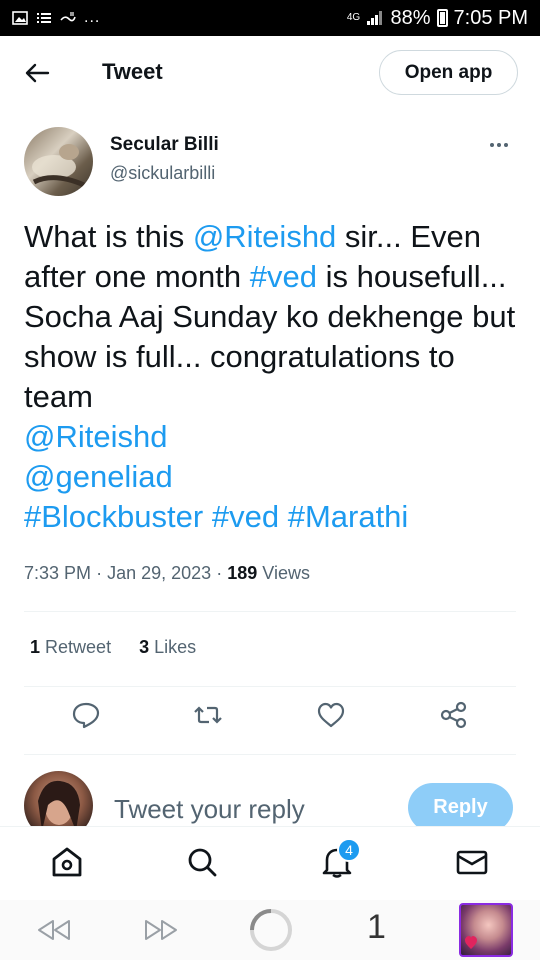 This screenshot has width=540, height=960. I want to click on page-title: Tweet, so click(132, 71).